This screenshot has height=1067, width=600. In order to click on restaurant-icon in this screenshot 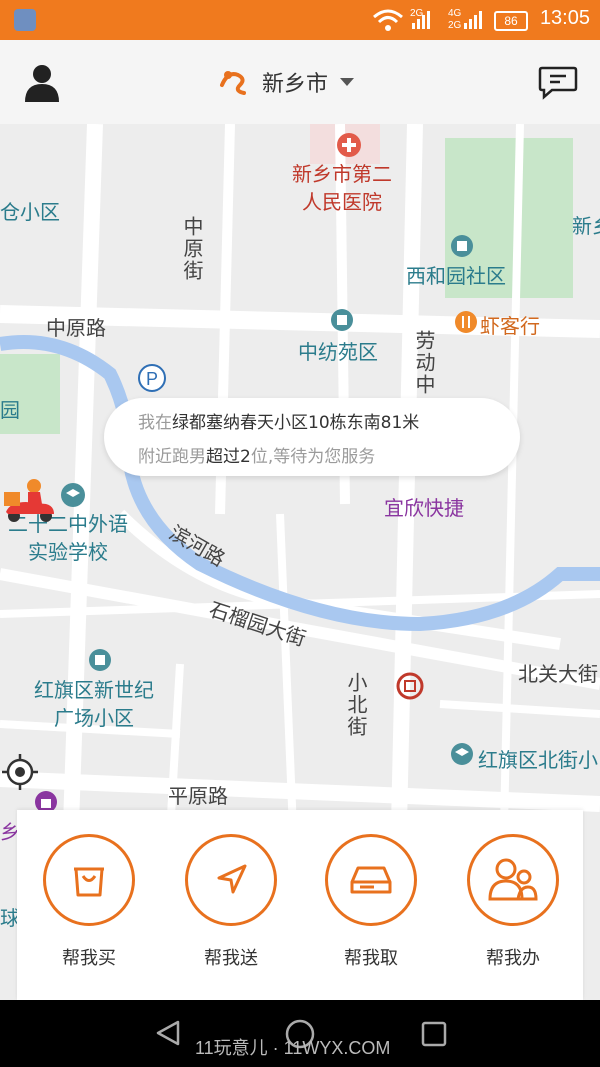, I will do `click(466, 322)`.